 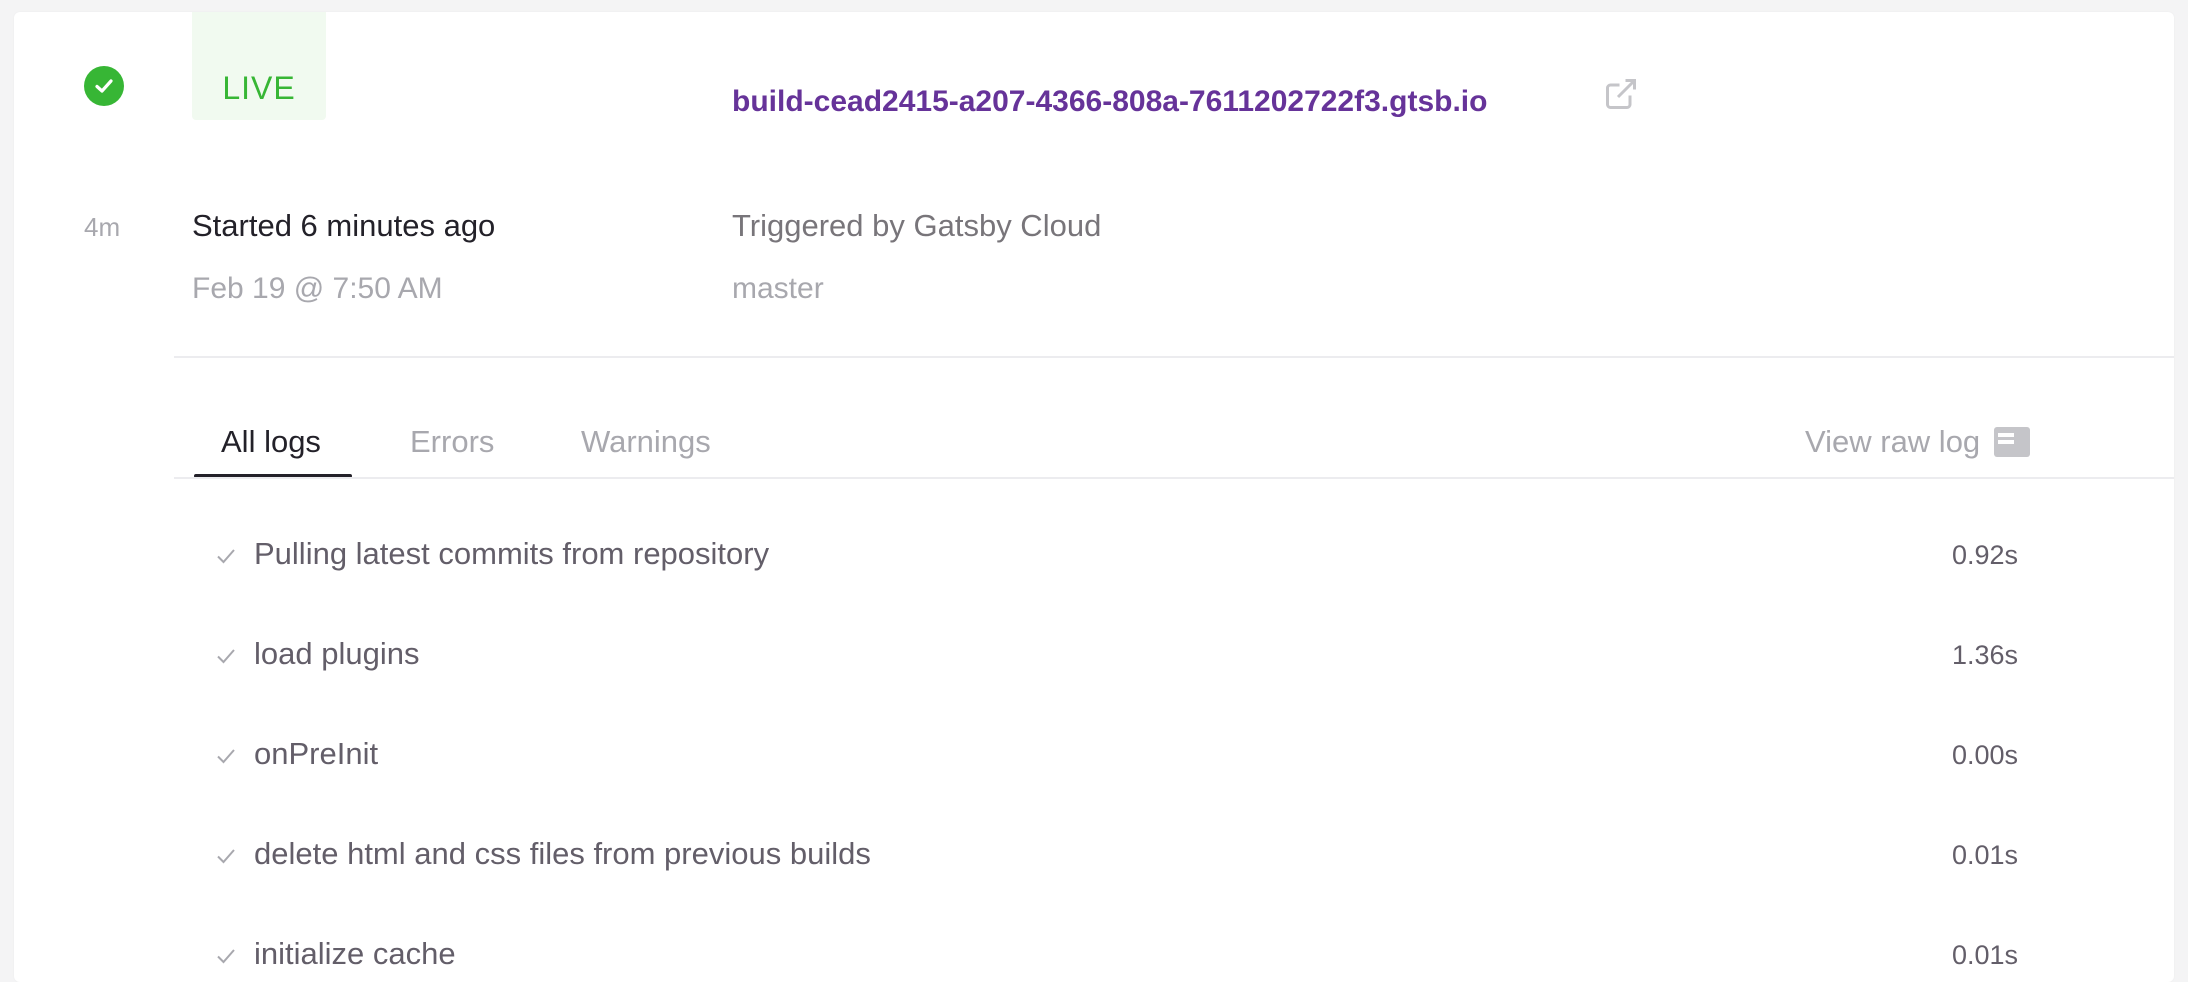 What do you see at coordinates (512, 553) in the screenshot?
I see `log-step-label: Pulling latest commits from repository` at bounding box center [512, 553].